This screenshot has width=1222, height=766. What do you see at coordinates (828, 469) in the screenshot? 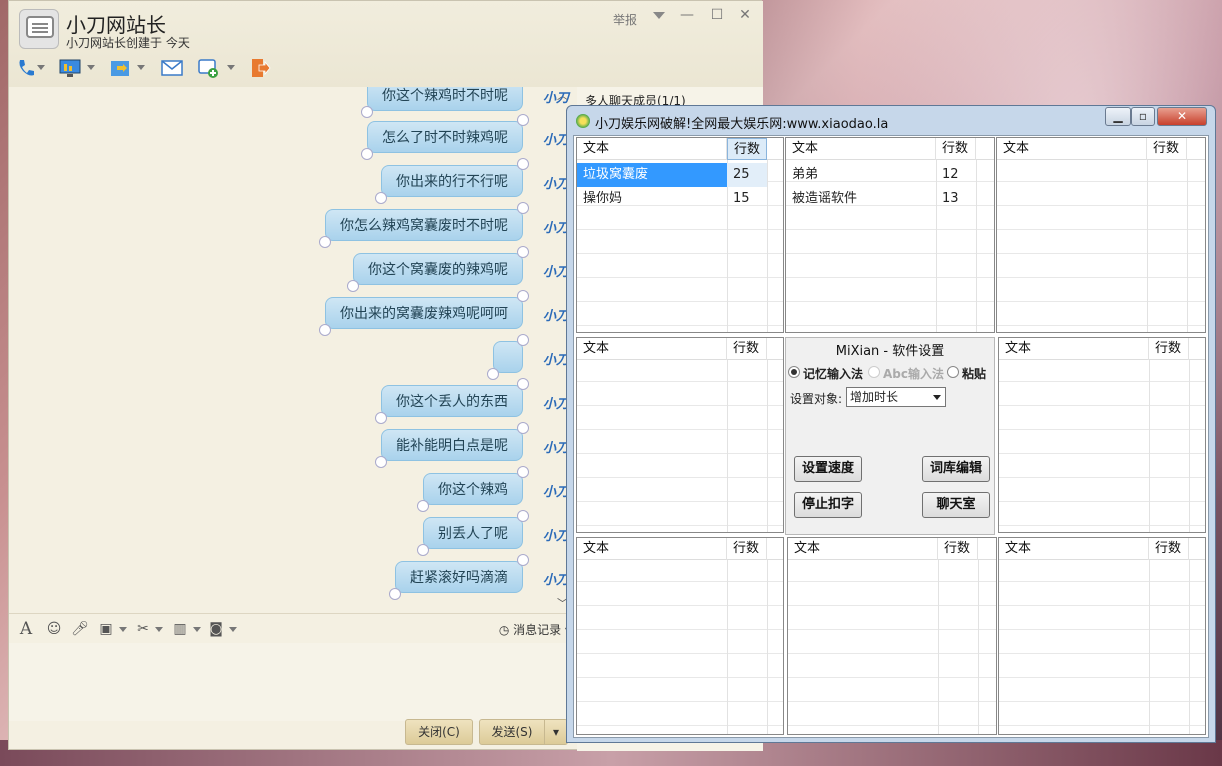
I see `set-speed-button: 设置速度` at bounding box center [828, 469].